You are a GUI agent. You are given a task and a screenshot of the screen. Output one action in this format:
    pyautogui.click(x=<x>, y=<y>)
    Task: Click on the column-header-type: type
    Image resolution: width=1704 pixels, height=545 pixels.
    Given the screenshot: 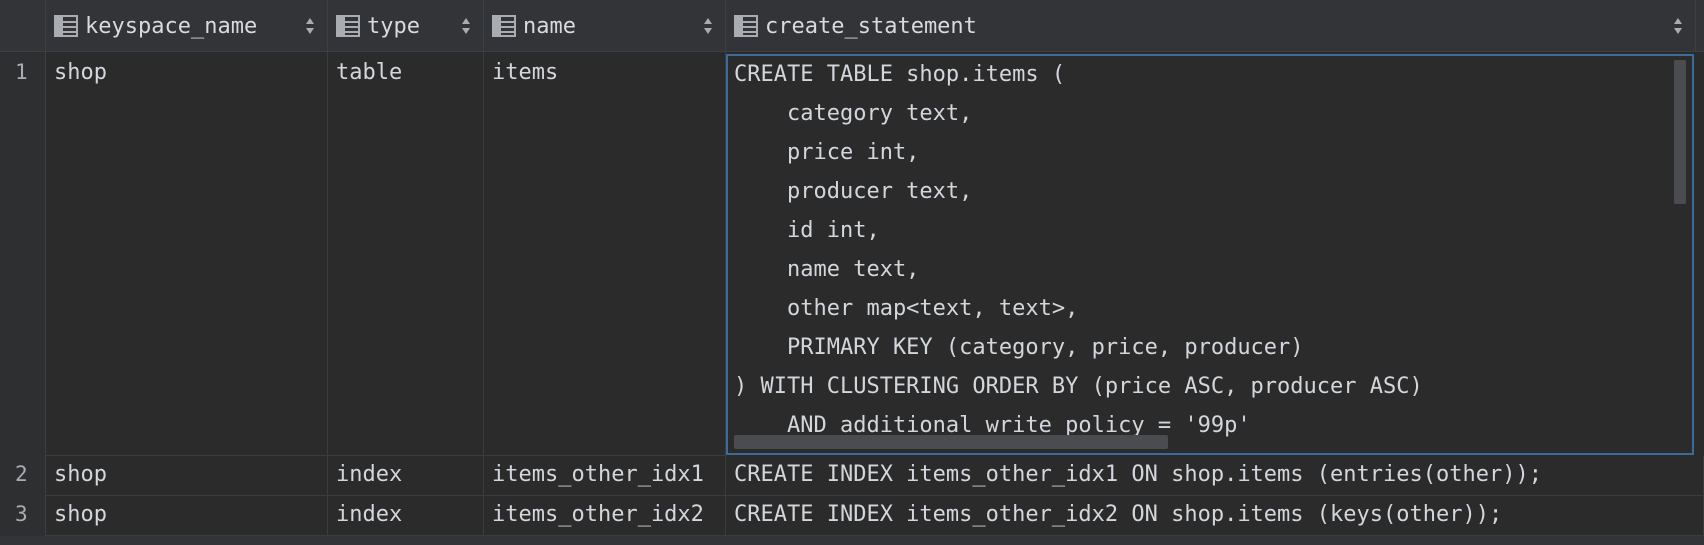 What is the action you would take?
    pyautogui.click(x=406, y=26)
    